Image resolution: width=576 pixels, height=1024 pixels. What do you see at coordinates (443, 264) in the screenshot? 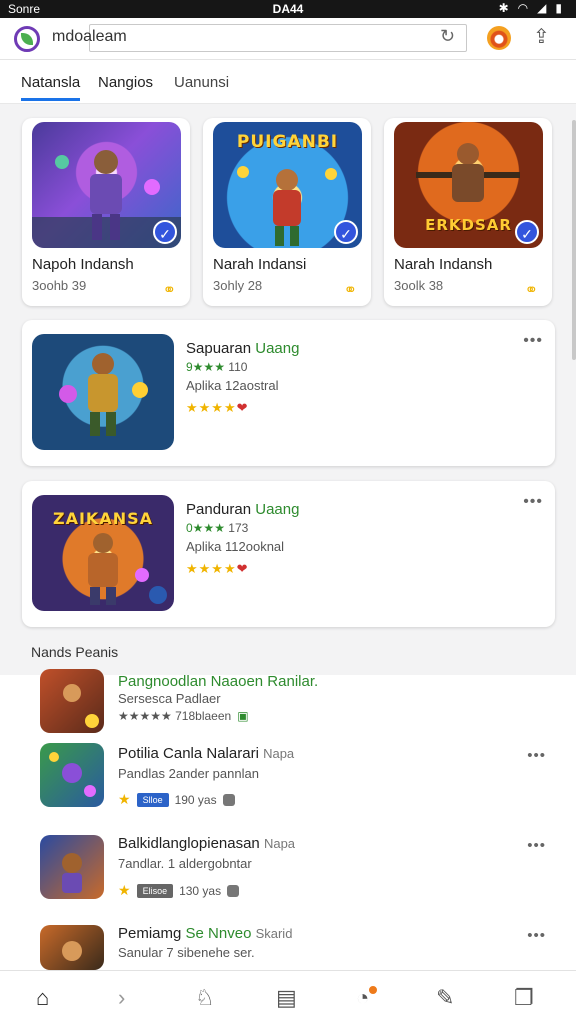
I see `featured-title: Narah Indansh` at bounding box center [443, 264].